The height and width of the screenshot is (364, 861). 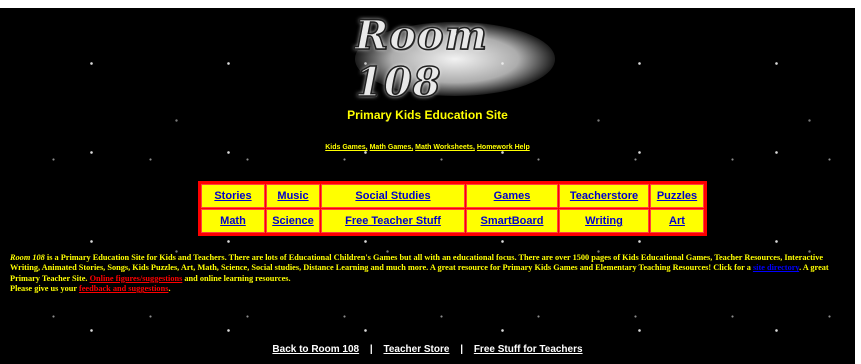 I want to click on footer-link-free-stuff: Free Stuff for Teachers, so click(x=528, y=349).